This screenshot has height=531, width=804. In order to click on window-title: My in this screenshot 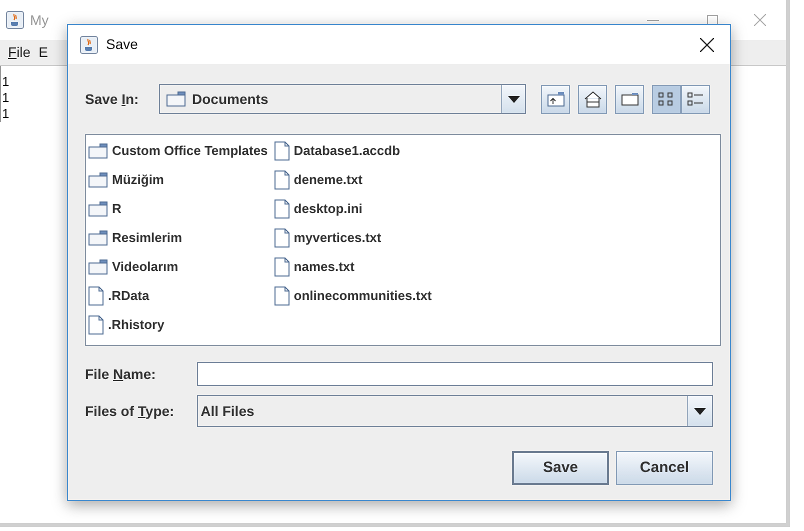, I will do `click(39, 20)`.